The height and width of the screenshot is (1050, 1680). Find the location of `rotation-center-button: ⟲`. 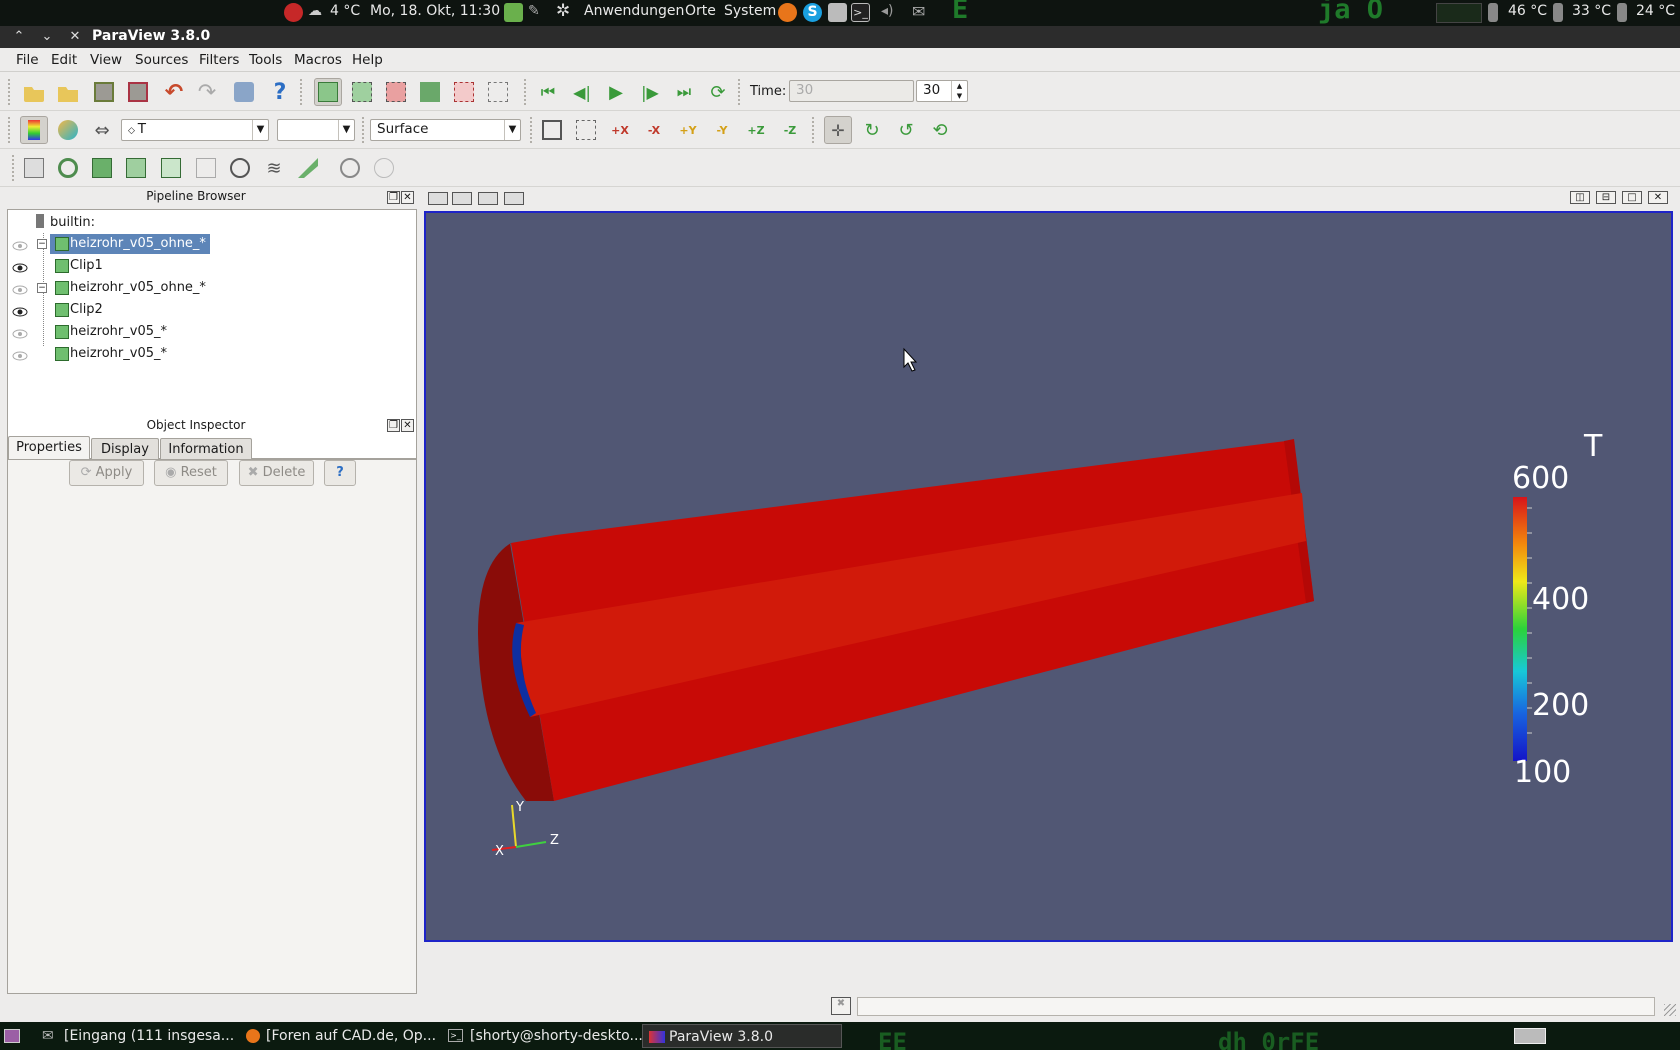

rotation-center-button: ⟲ is located at coordinates (940, 130).